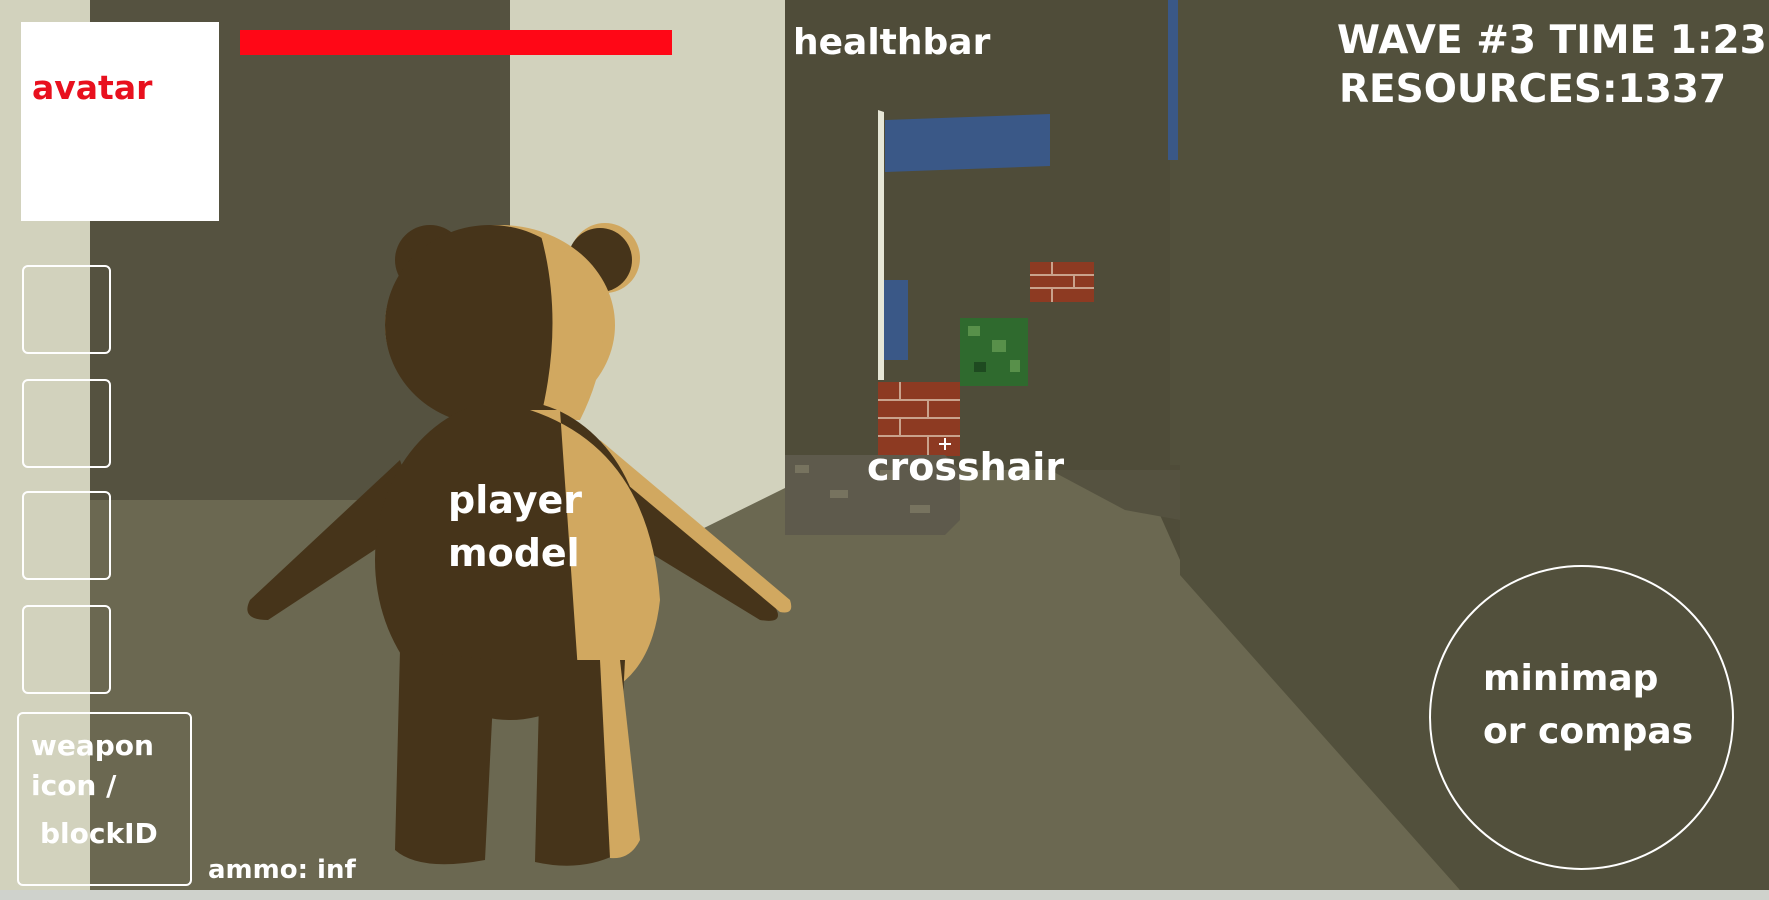 Image resolution: width=1769 pixels, height=900 pixels. I want to click on window-status-strip, so click(884, 895).